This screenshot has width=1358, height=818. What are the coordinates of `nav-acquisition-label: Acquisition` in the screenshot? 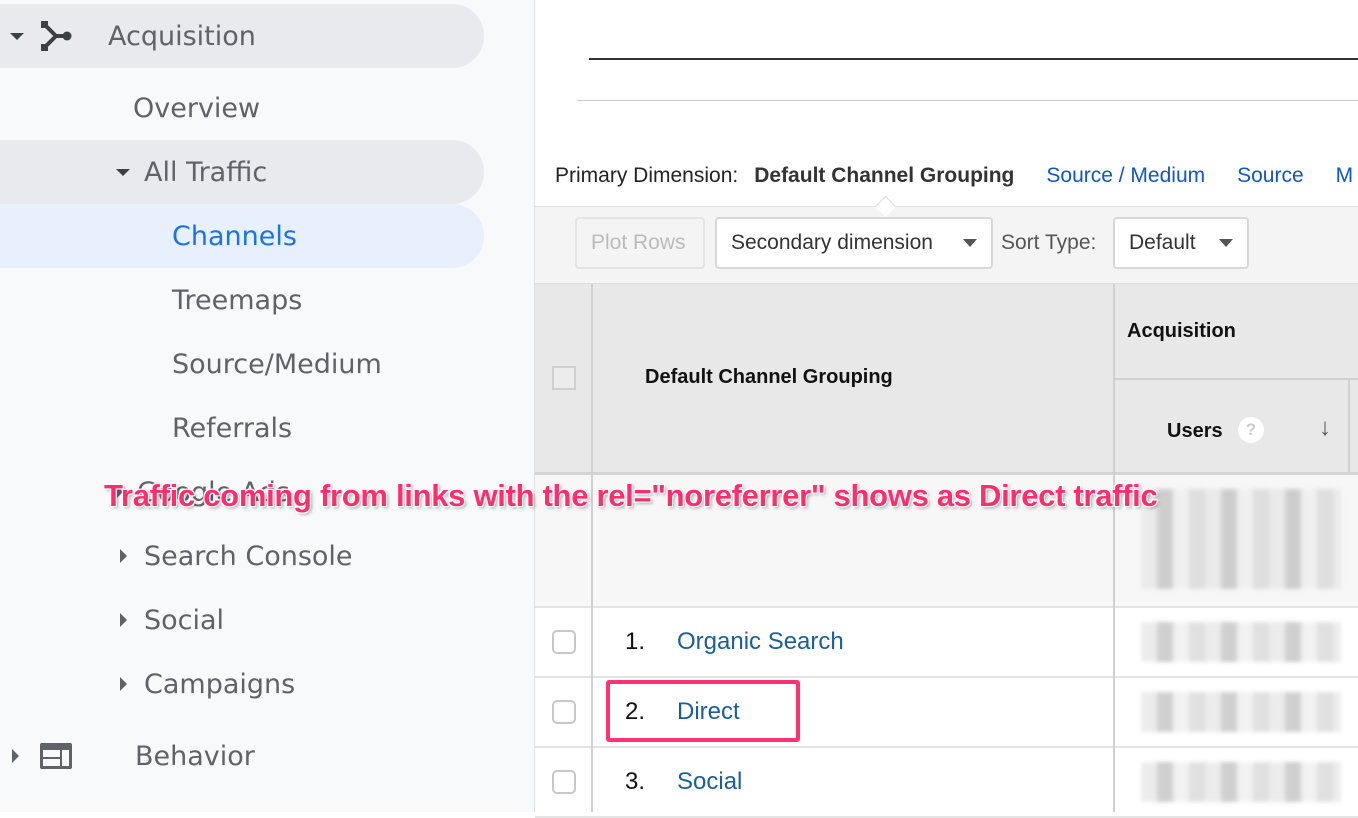 It's located at (182, 36).